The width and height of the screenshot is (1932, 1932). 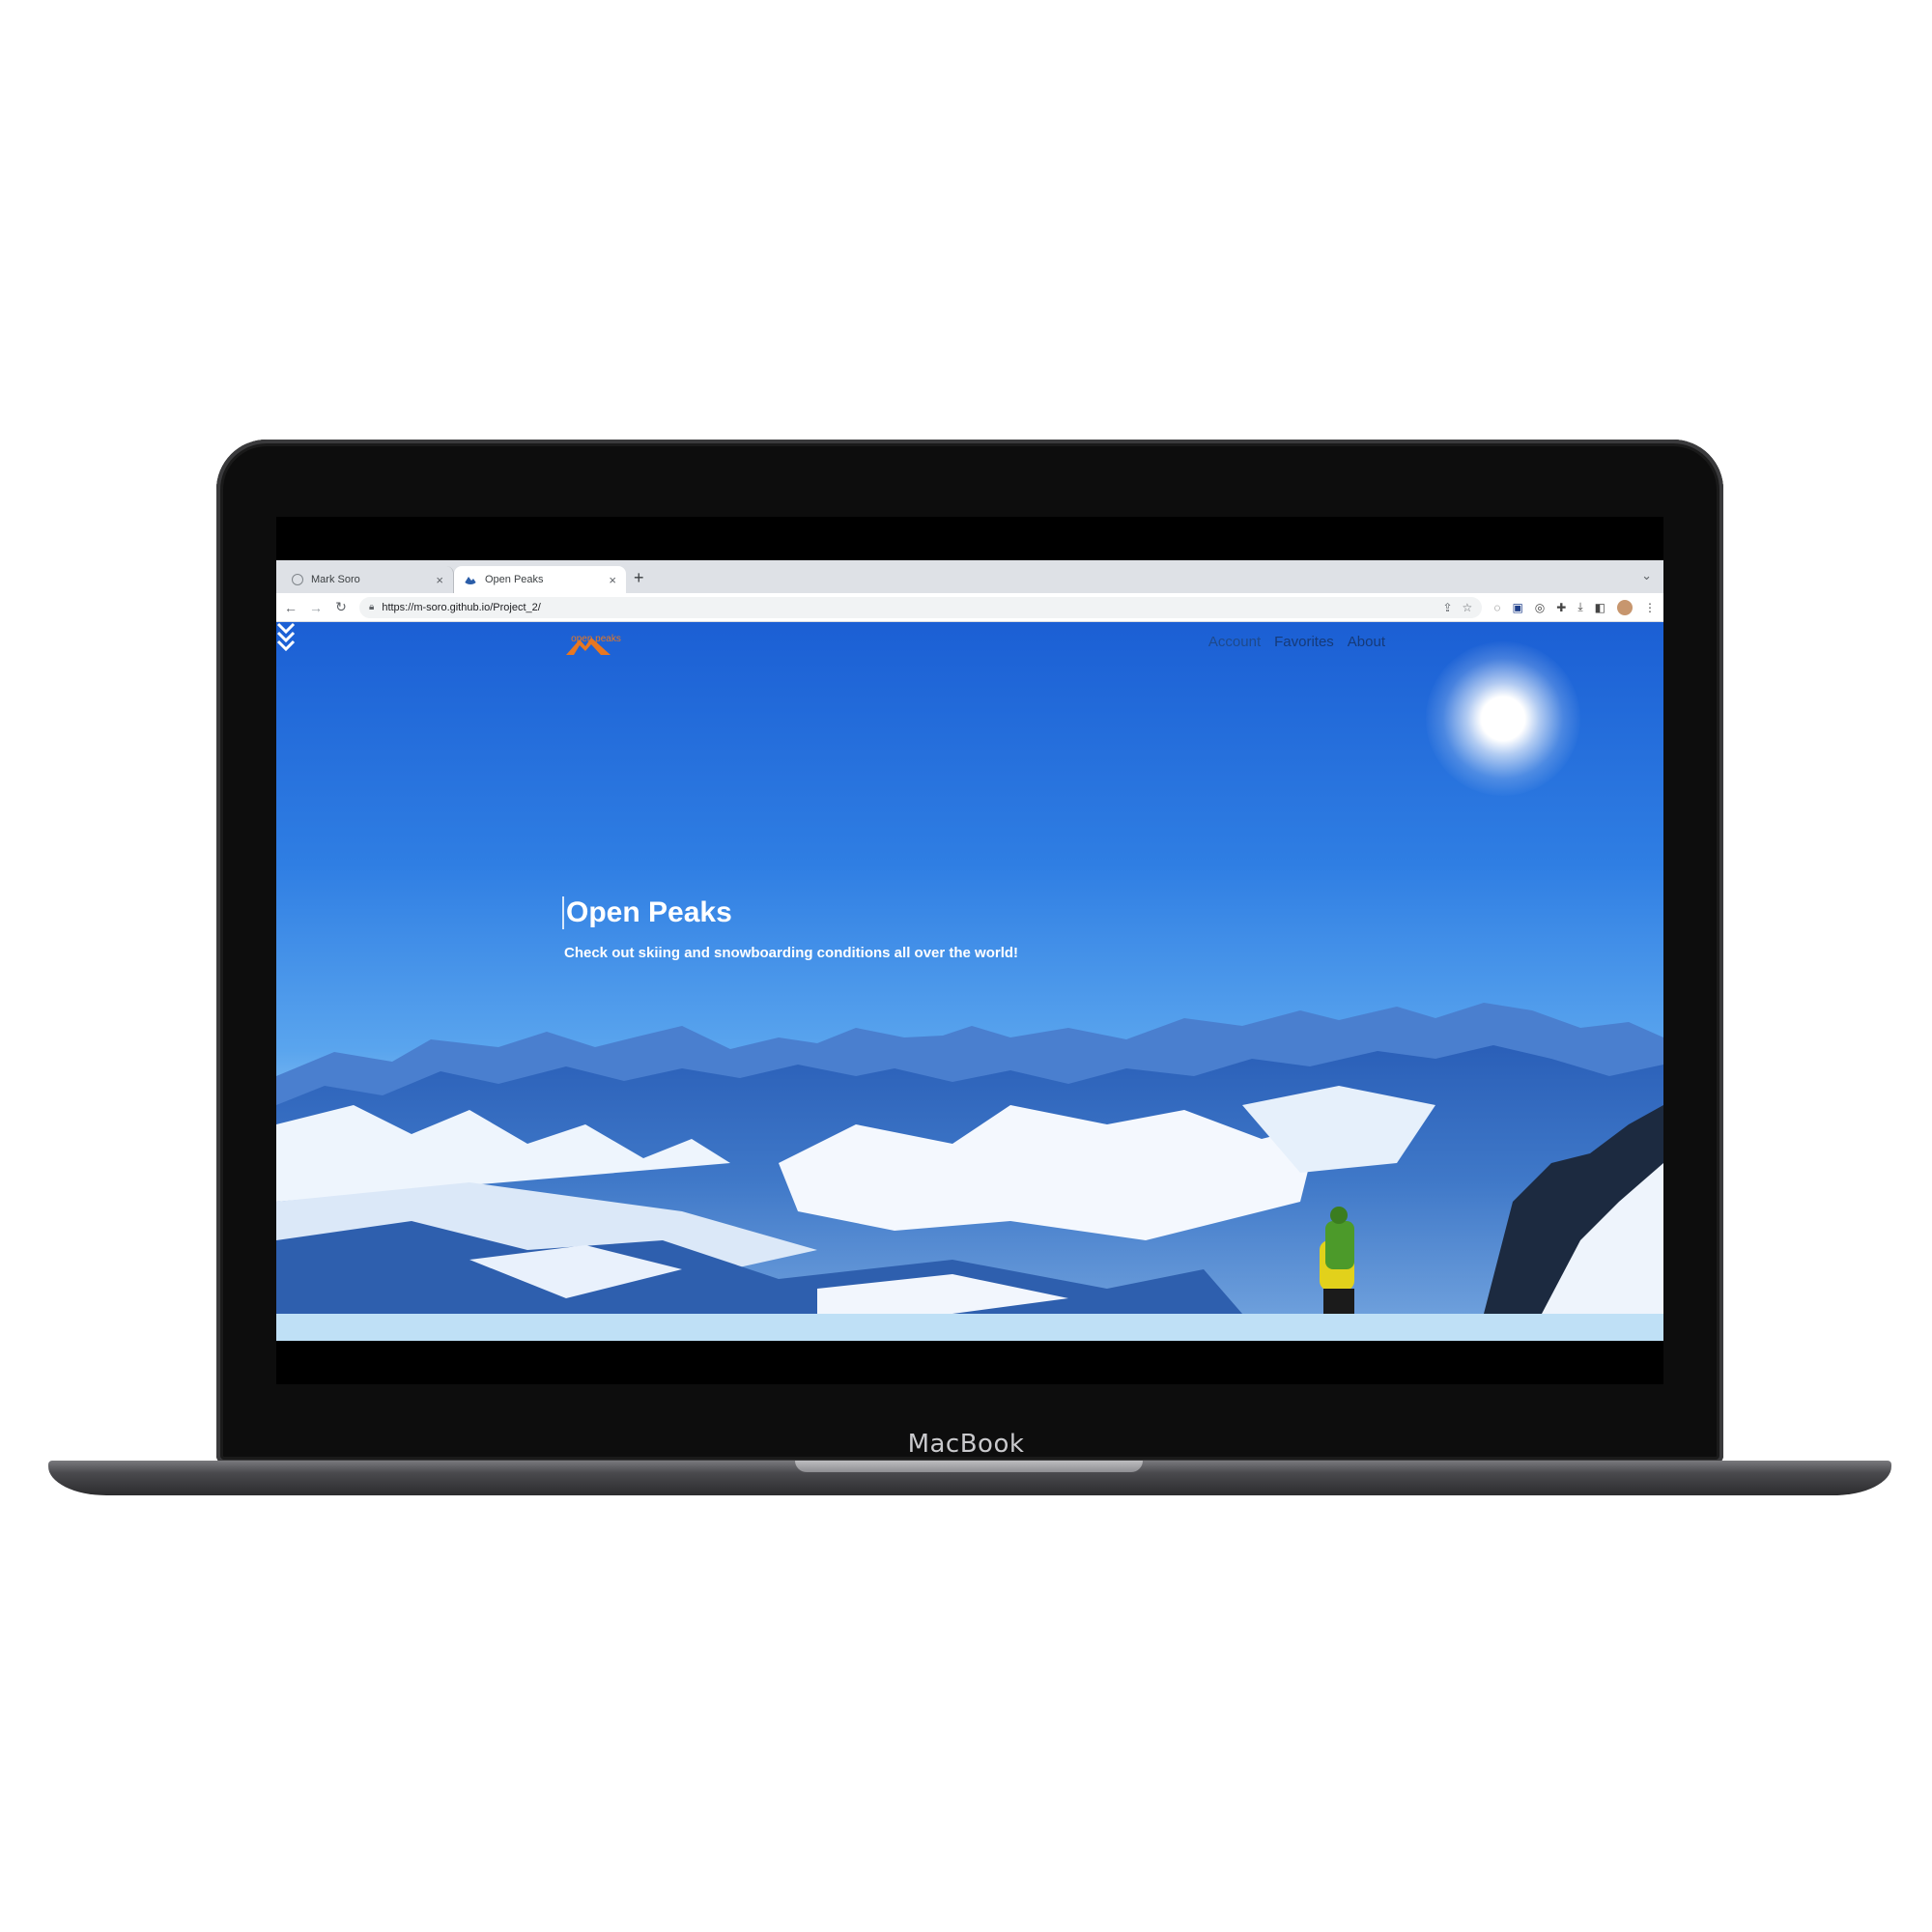 I want to click on url-text: https://m-soro.github.io/Project_2/, so click(x=461, y=607).